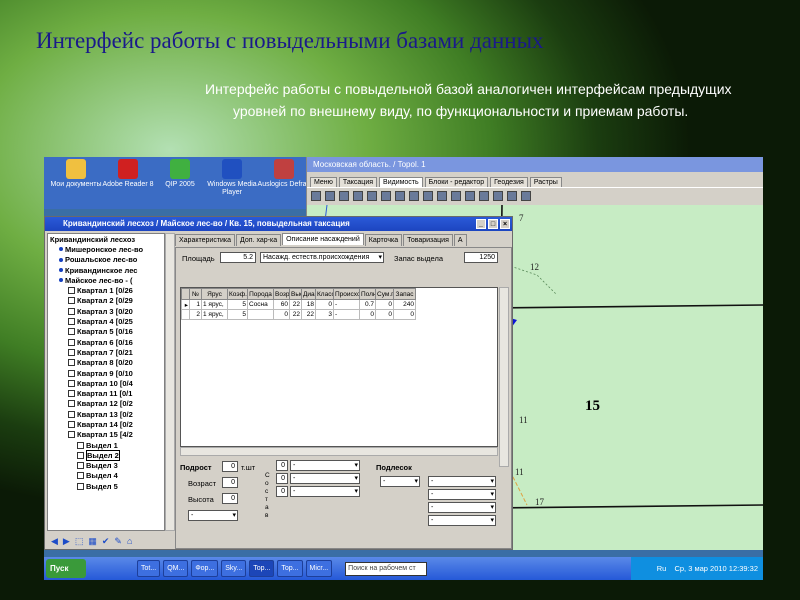 This screenshot has width=800, height=600. Describe the element at coordinates (106, 393) in the screenshot. I see `tree-node: Квартал 11 [0/1` at that location.